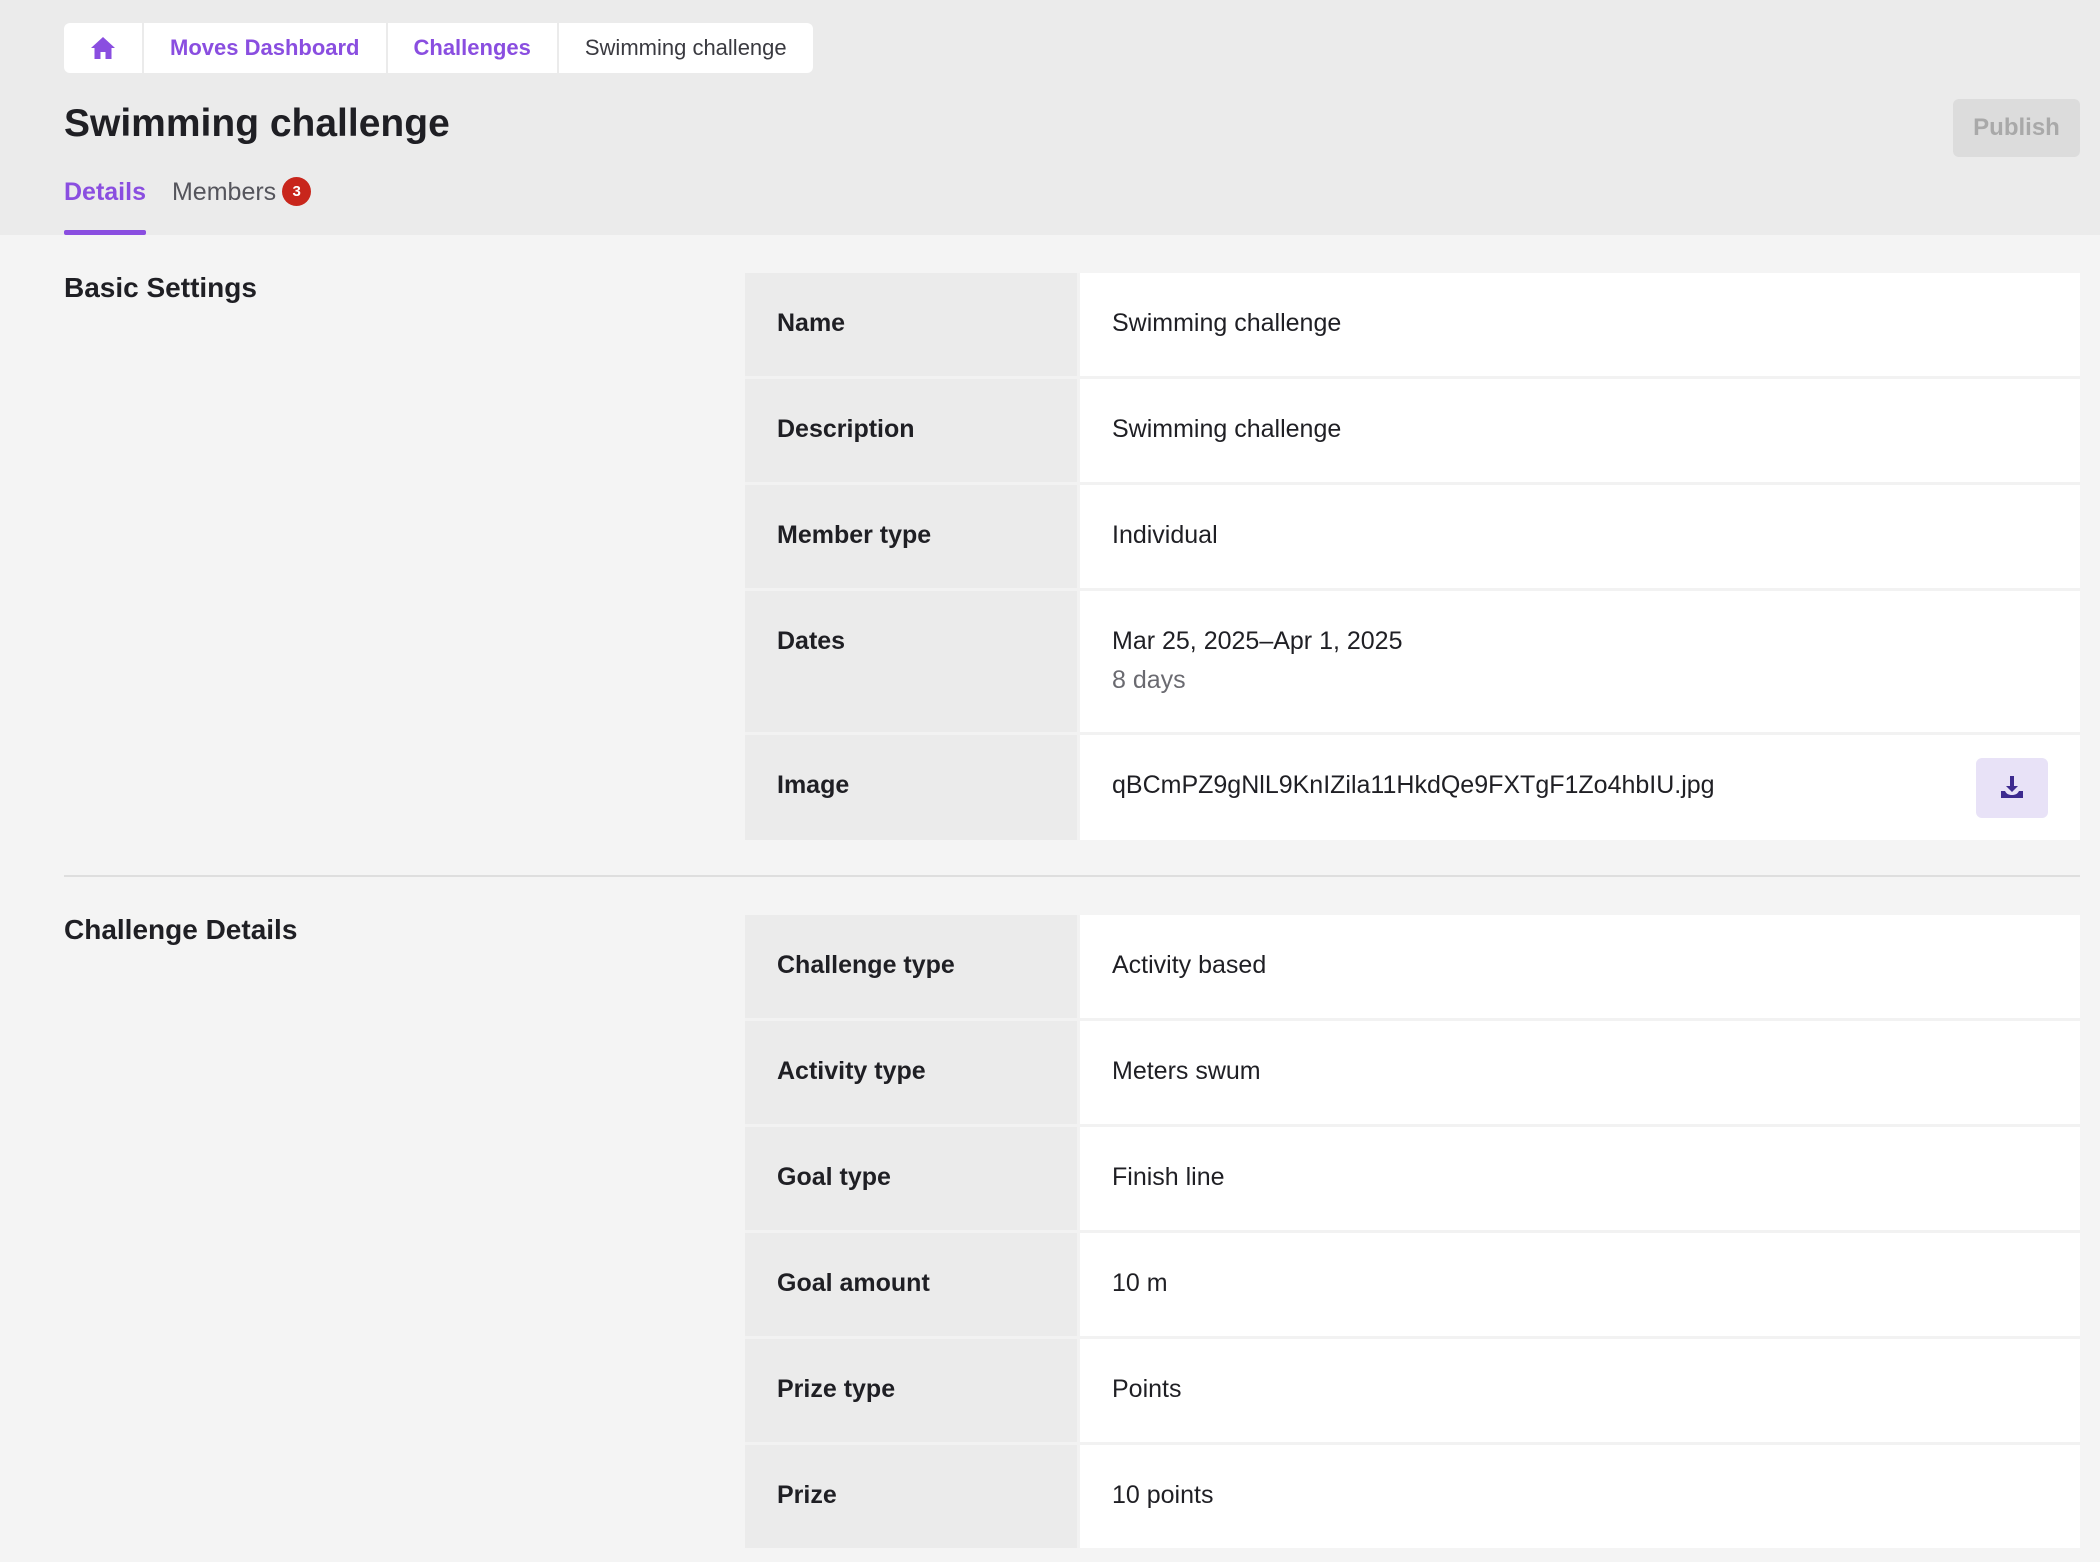 This screenshot has width=2100, height=1562. What do you see at coordinates (912, 430) in the screenshot?
I see `description-label: Description` at bounding box center [912, 430].